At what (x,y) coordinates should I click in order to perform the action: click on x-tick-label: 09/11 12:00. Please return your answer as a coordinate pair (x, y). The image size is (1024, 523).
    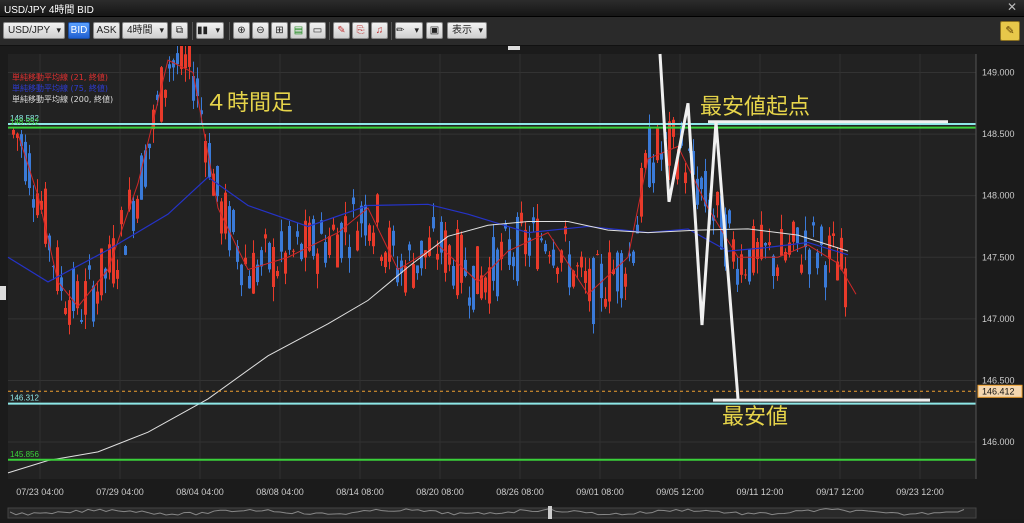
    Looking at the image, I should click on (760, 492).